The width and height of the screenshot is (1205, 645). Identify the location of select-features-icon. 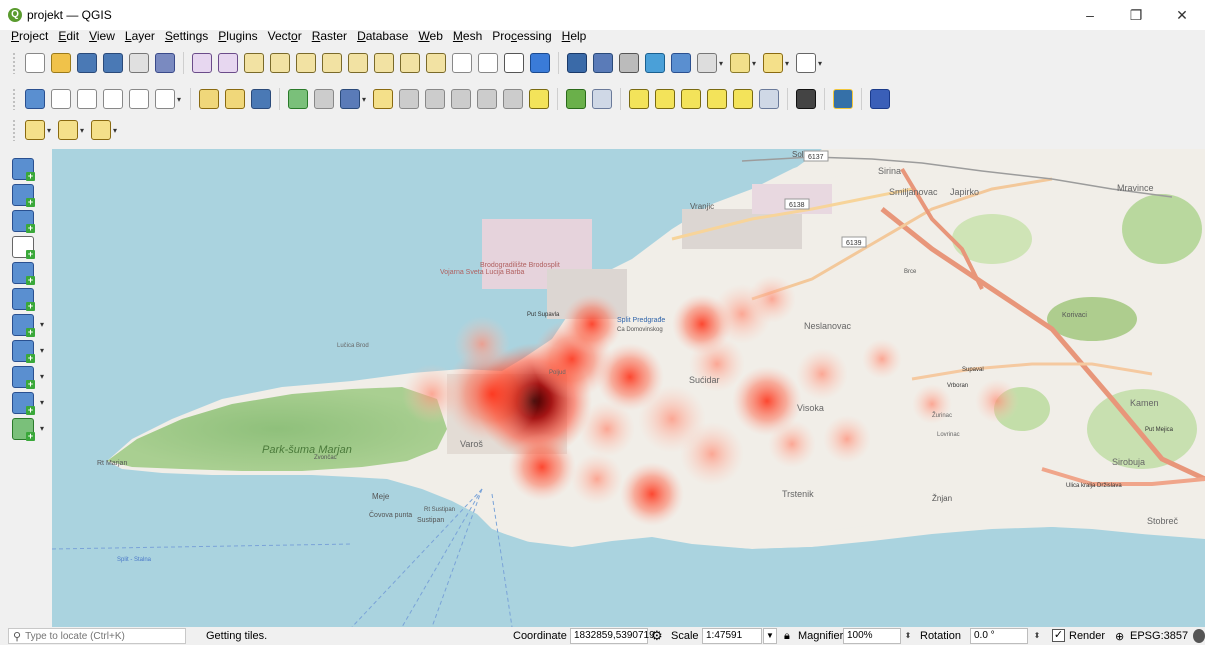
(35, 130).